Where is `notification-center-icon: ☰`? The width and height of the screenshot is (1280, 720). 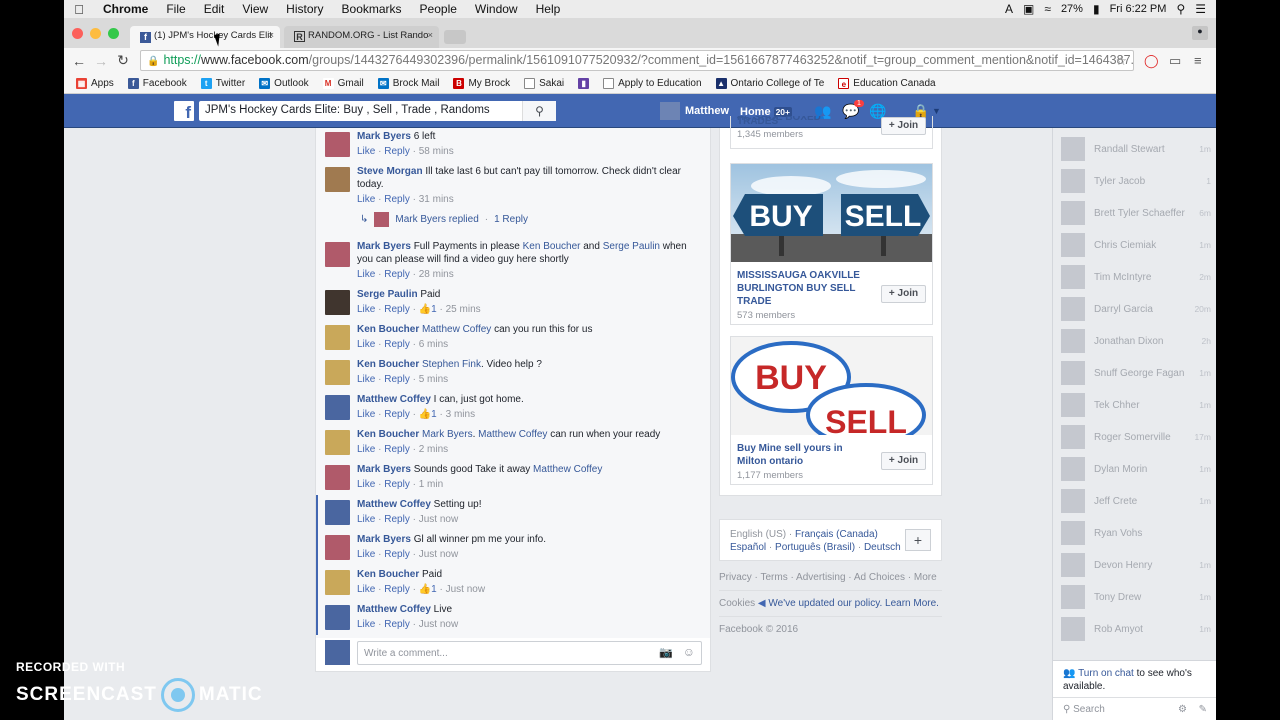
notification-center-icon: ☰ is located at coordinates (1200, 9).